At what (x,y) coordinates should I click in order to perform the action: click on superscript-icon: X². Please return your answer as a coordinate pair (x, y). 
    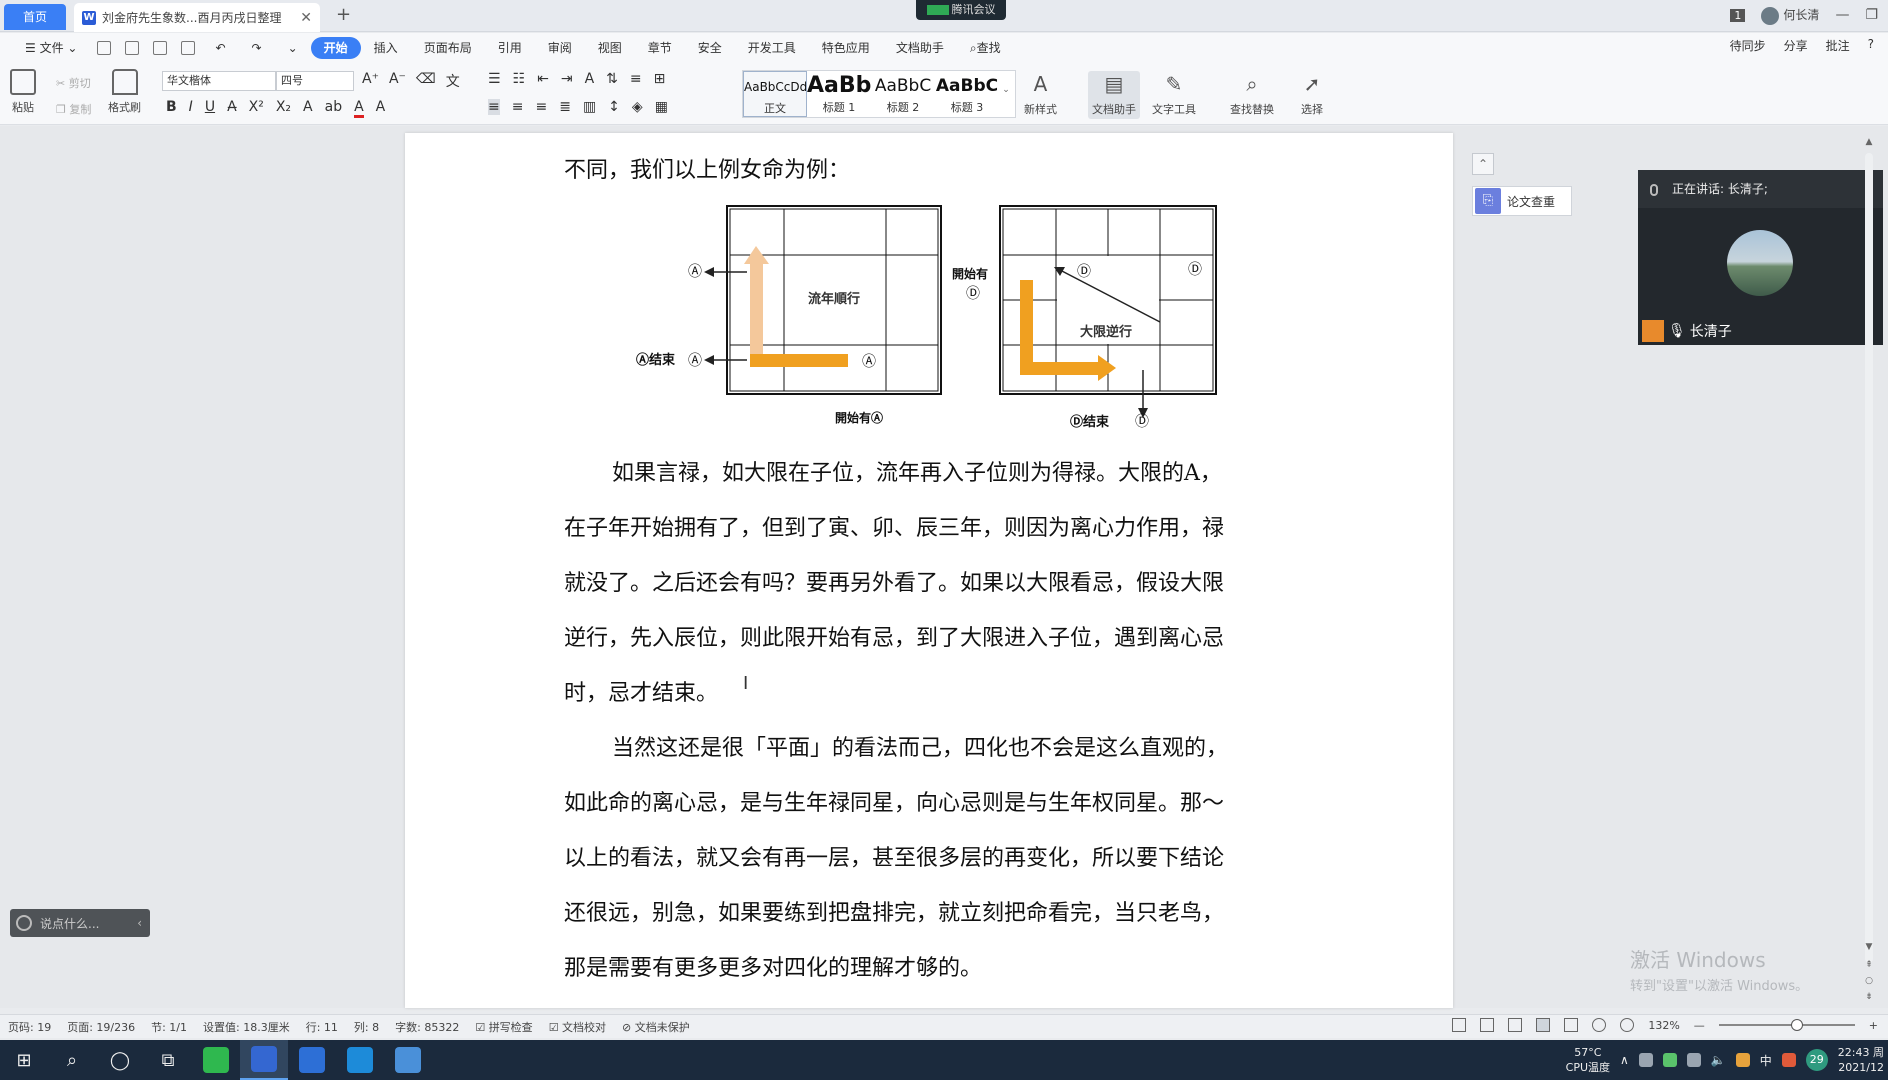
    Looking at the image, I should click on (256, 108).